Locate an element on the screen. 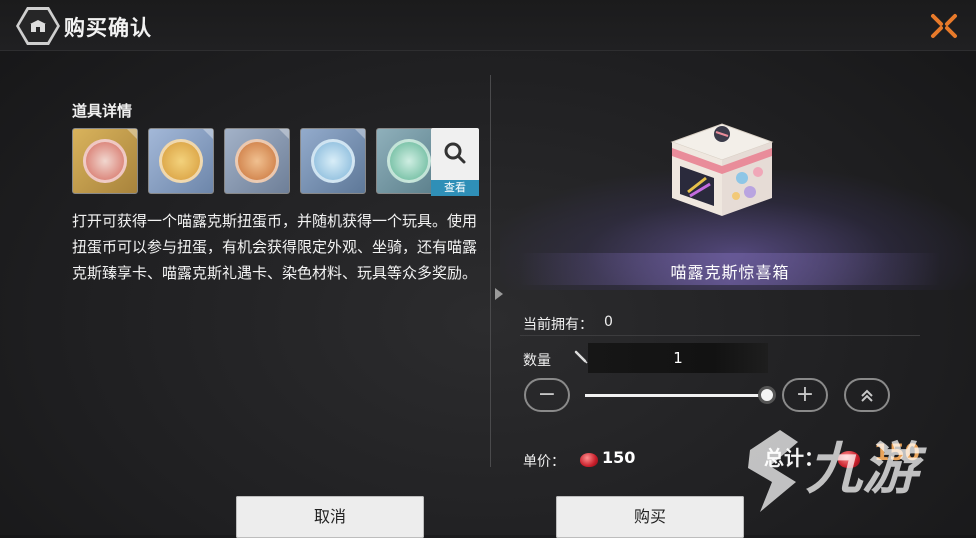 The height and width of the screenshot is (538, 976). quantity-label: 数量 is located at coordinates (537, 361).